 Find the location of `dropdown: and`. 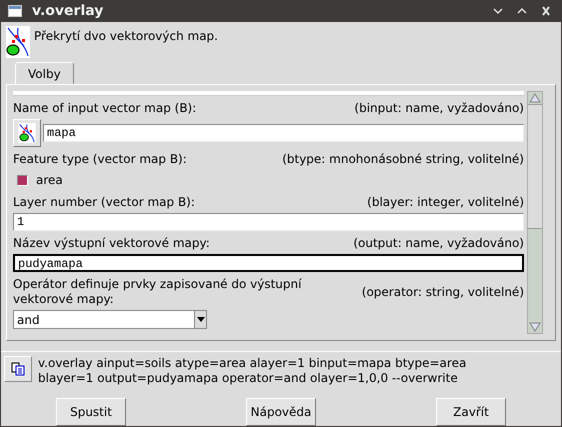

dropdown: and is located at coordinates (110, 319).